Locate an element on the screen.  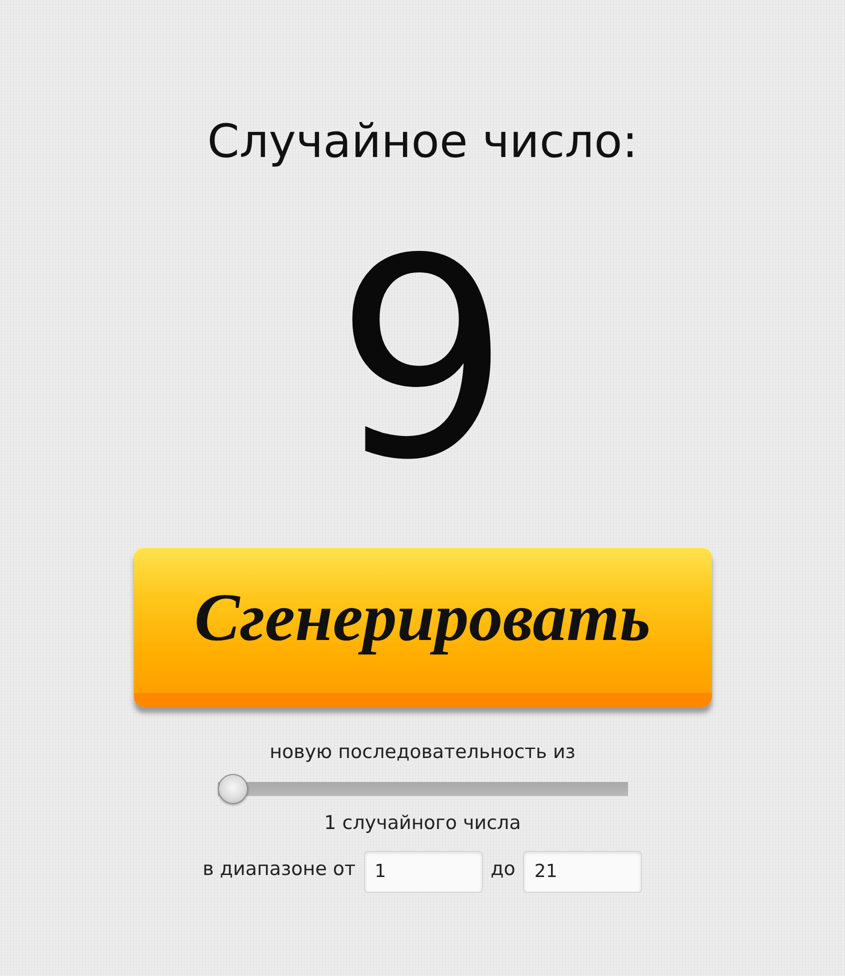
generate-button: Сгенерировать is located at coordinates (423, 627).